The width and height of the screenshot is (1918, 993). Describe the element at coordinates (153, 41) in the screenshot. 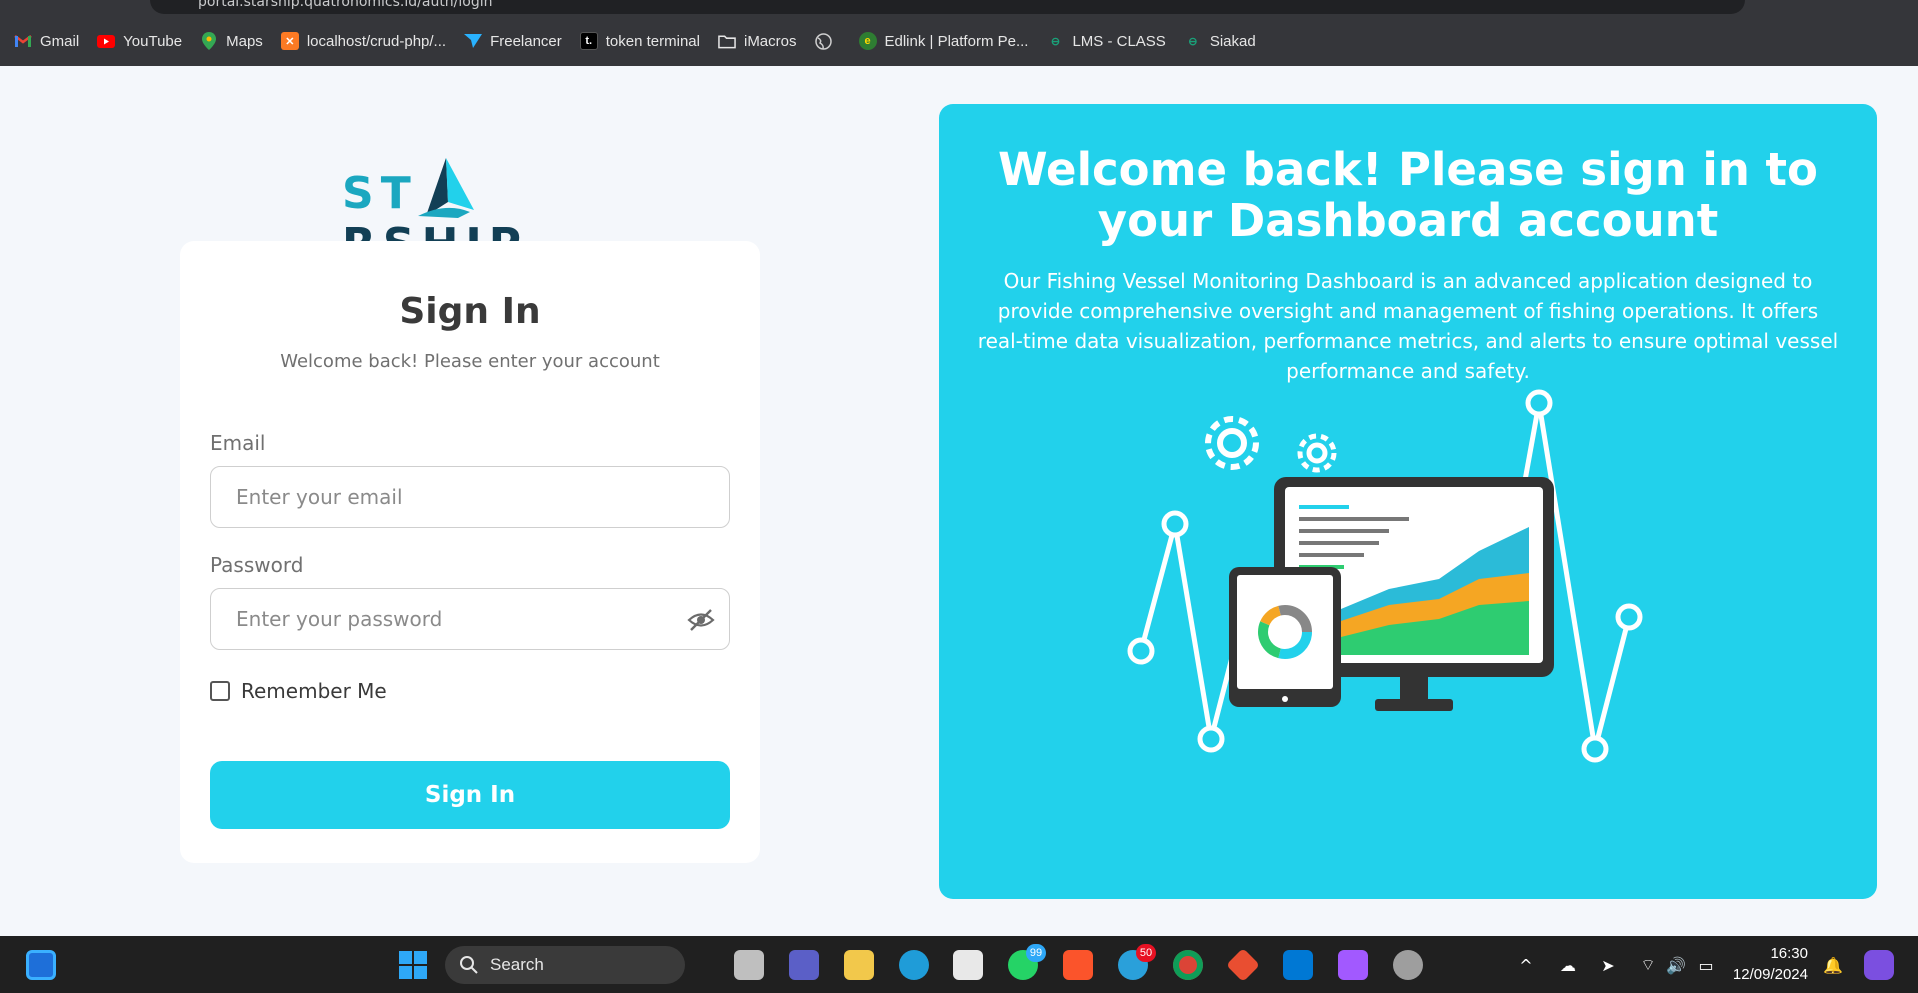

I see `bookmark-label: YouTube` at that location.